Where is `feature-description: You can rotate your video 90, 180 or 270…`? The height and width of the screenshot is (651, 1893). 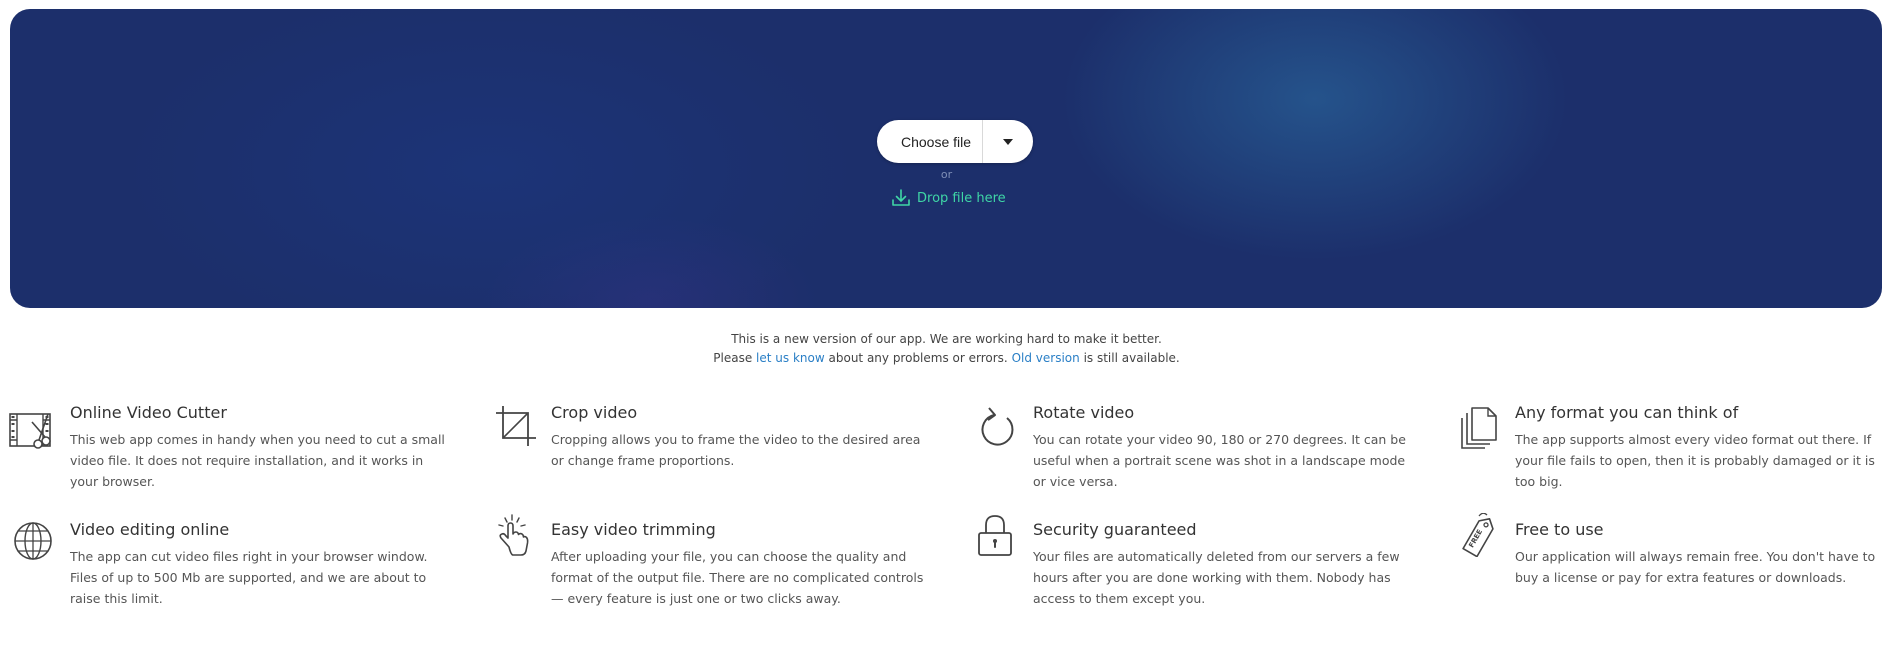 feature-description: You can rotate your video 90, 180 or 270… is located at coordinates (1219, 460).